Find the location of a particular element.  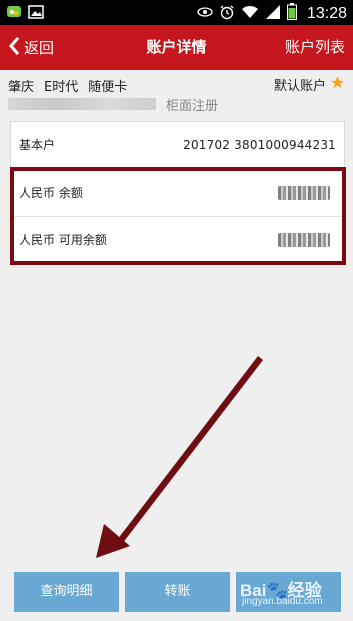

clock-time: 13:28 is located at coordinates (326, 13).